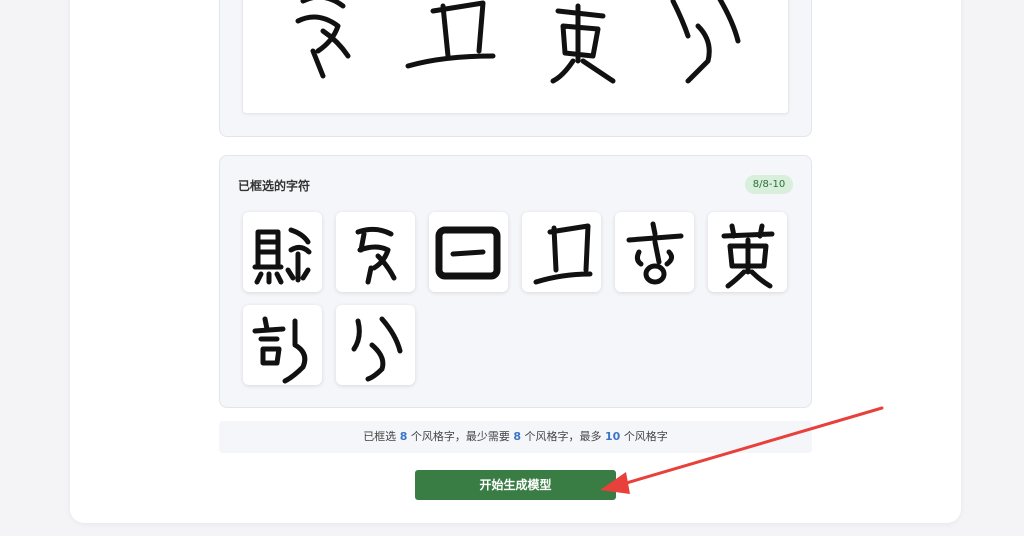 This screenshot has height=536, width=1024. I want to click on selection-info-bar: 已框选 8 个风格字，最少需要 8 个风格字，最多 10 个风格字, so click(515, 437).